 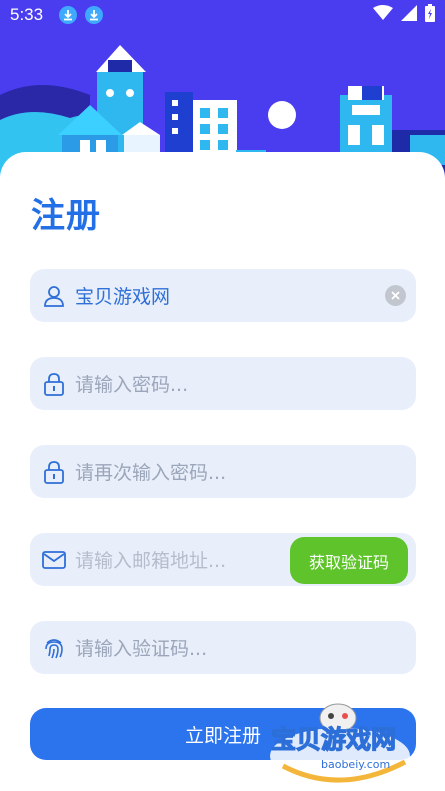 I want to click on fingerprint-icon, so click(x=54, y=648).